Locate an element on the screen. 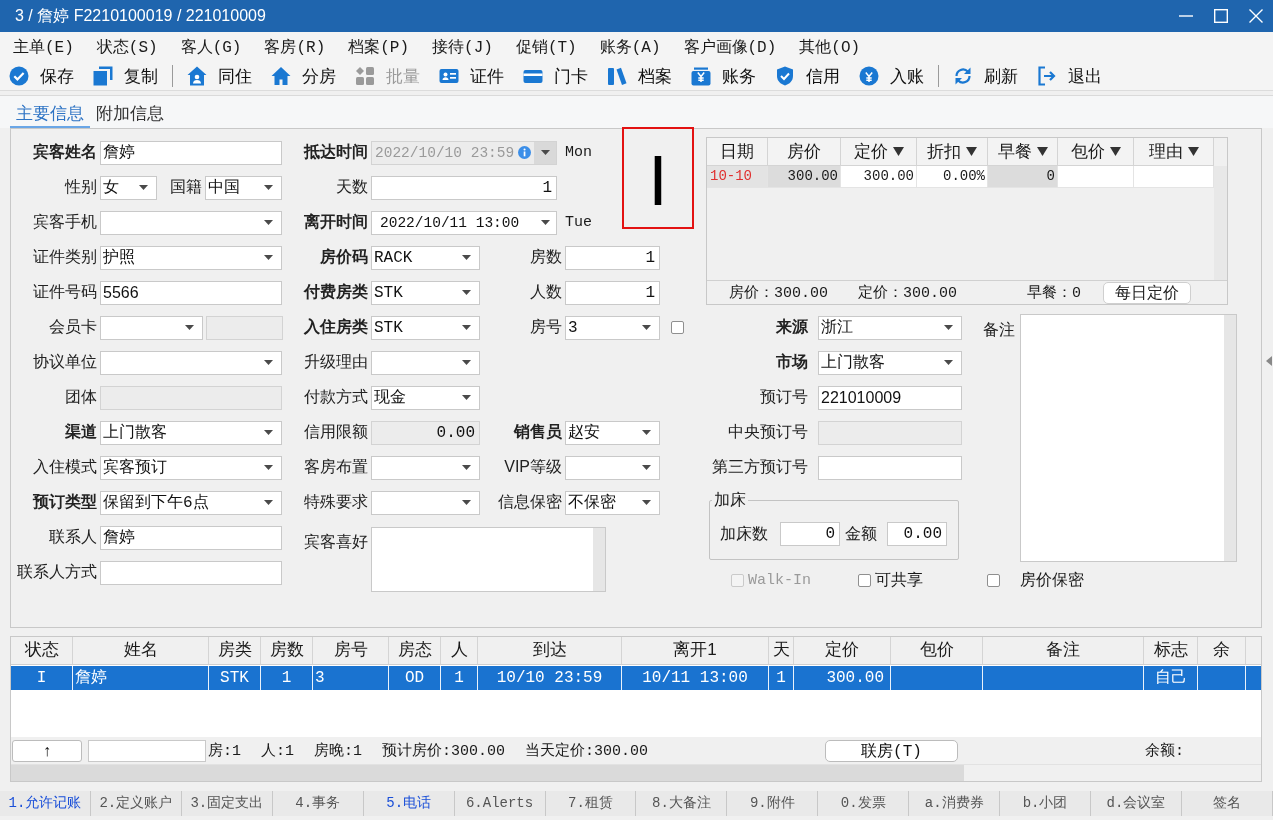 The height and width of the screenshot is (820, 1273). dropdown-field: 护照 is located at coordinates (191, 257).